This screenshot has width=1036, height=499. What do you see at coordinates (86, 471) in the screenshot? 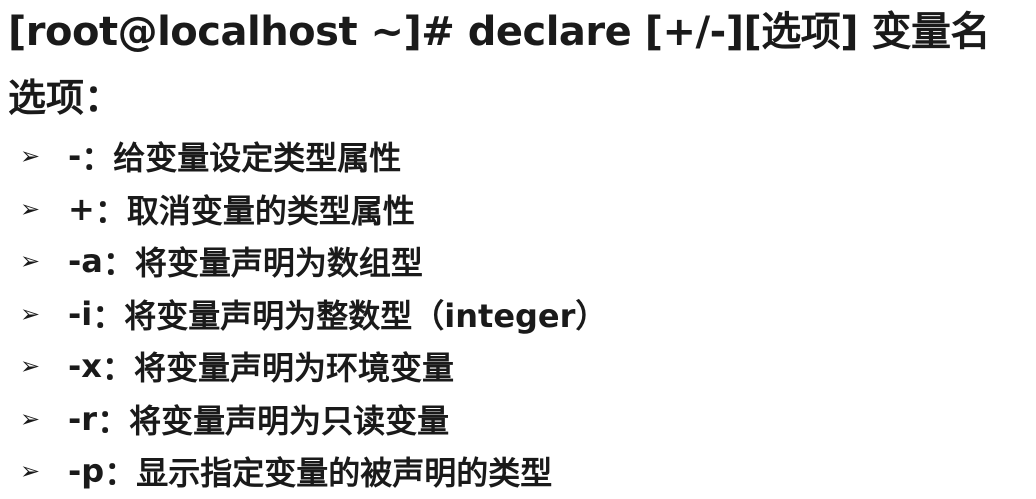
I see `option-flag: -p` at bounding box center [86, 471].